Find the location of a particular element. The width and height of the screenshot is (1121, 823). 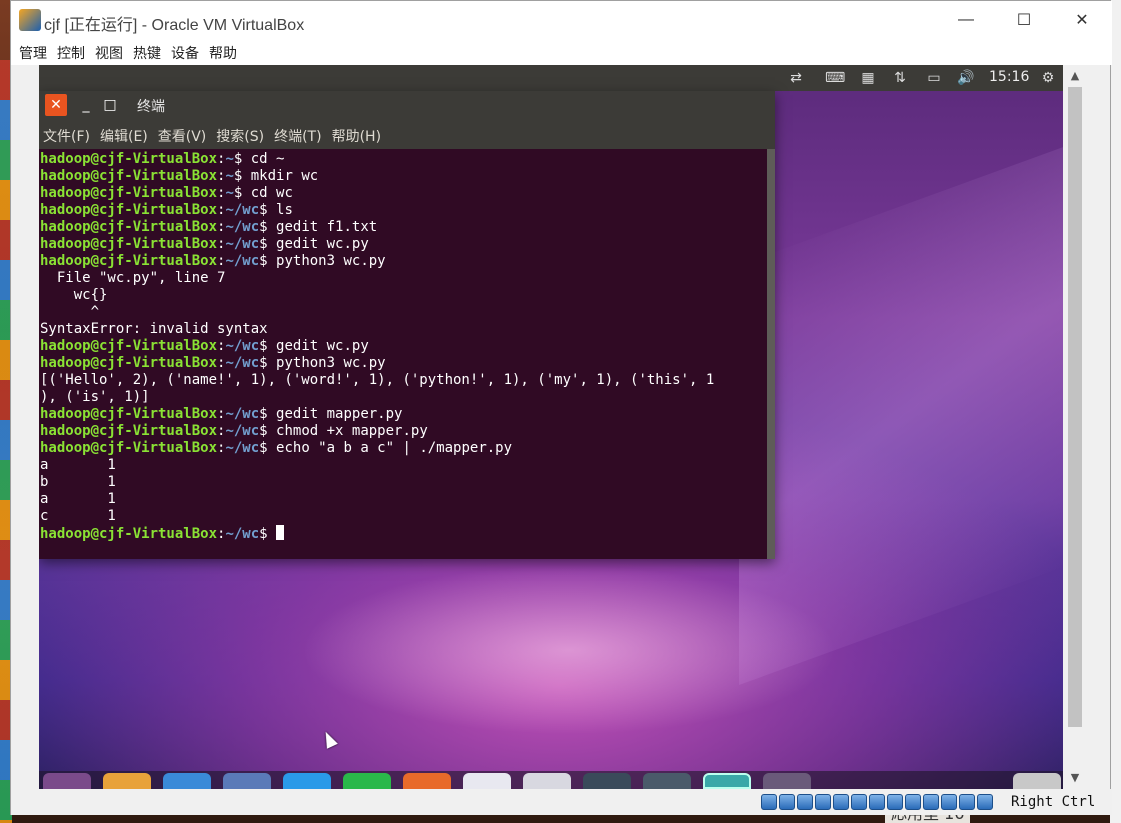

dock-trash-icon is located at coordinates (1037, 781).